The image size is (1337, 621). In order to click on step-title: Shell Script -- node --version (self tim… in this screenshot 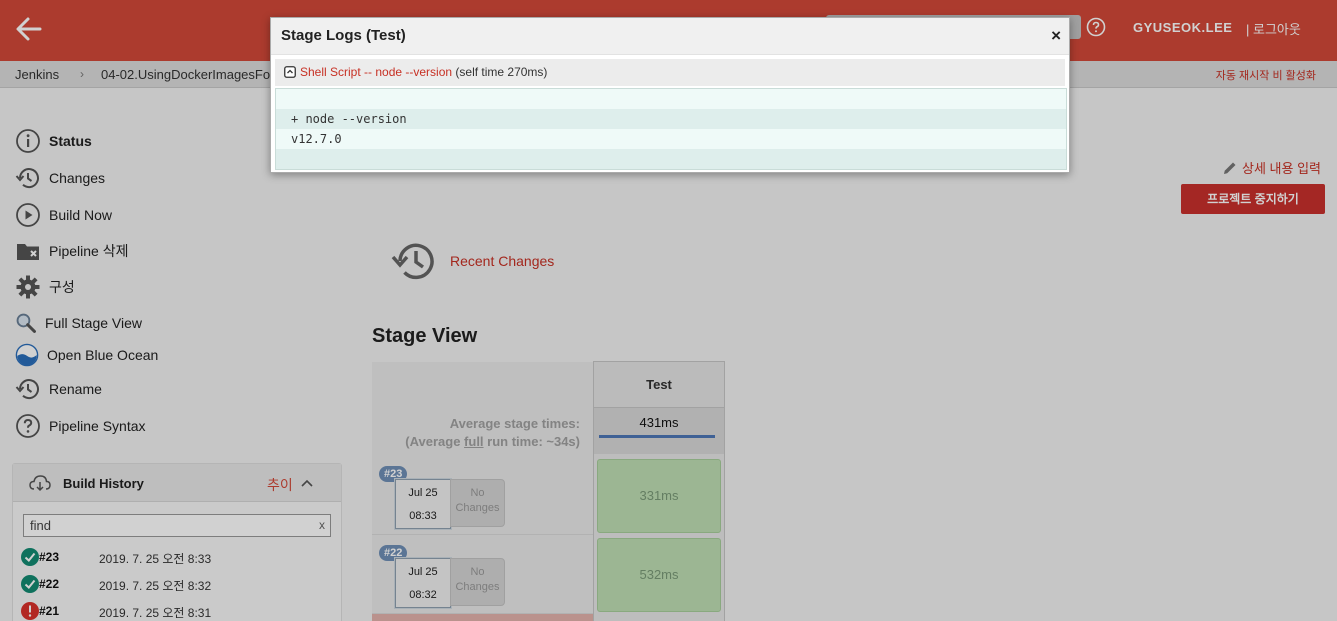, I will do `click(423, 72)`.